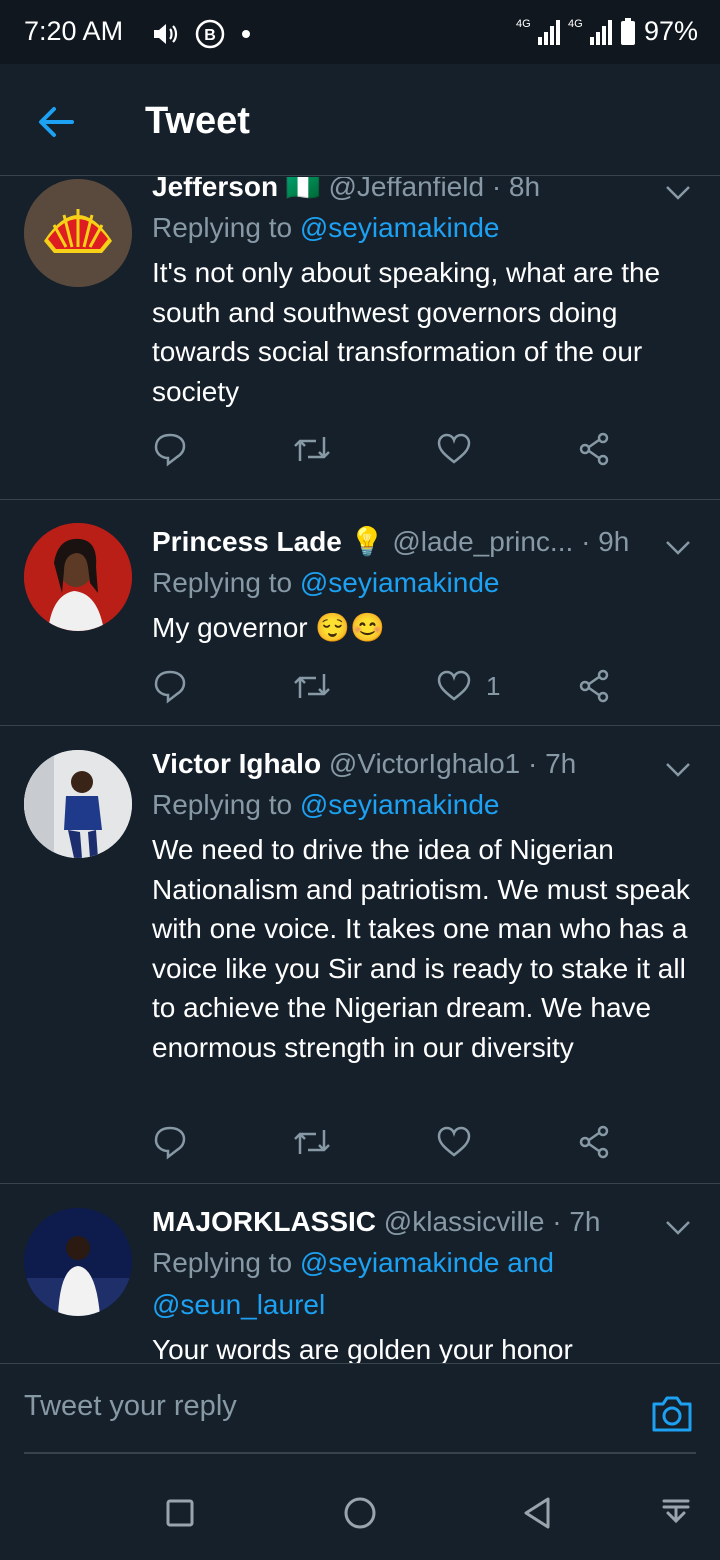 The height and width of the screenshot is (1560, 720). I want to click on user-name: Jefferson, so click(215, 189).